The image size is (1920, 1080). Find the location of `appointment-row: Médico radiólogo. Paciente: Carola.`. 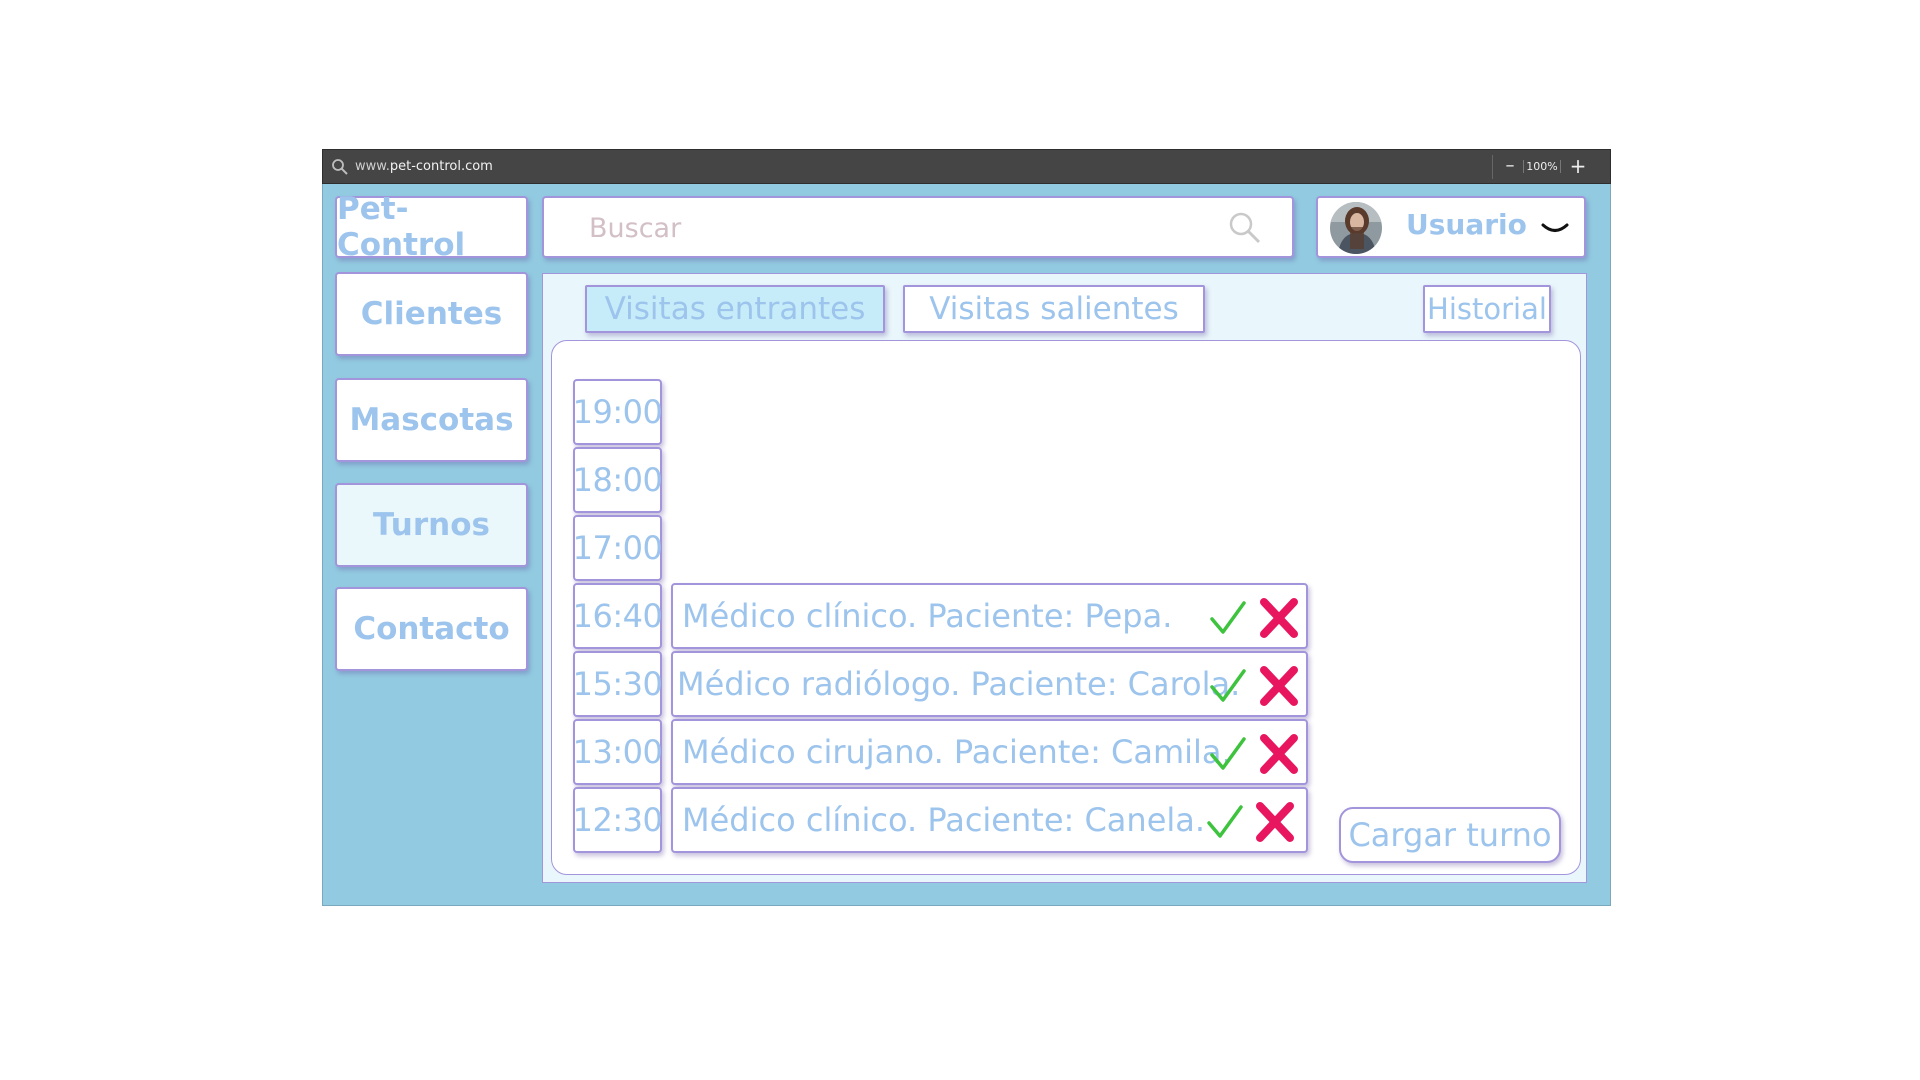

appointment-row: Médico radiólogo. Paciente: Carola. is located at coordinates (989, 684).